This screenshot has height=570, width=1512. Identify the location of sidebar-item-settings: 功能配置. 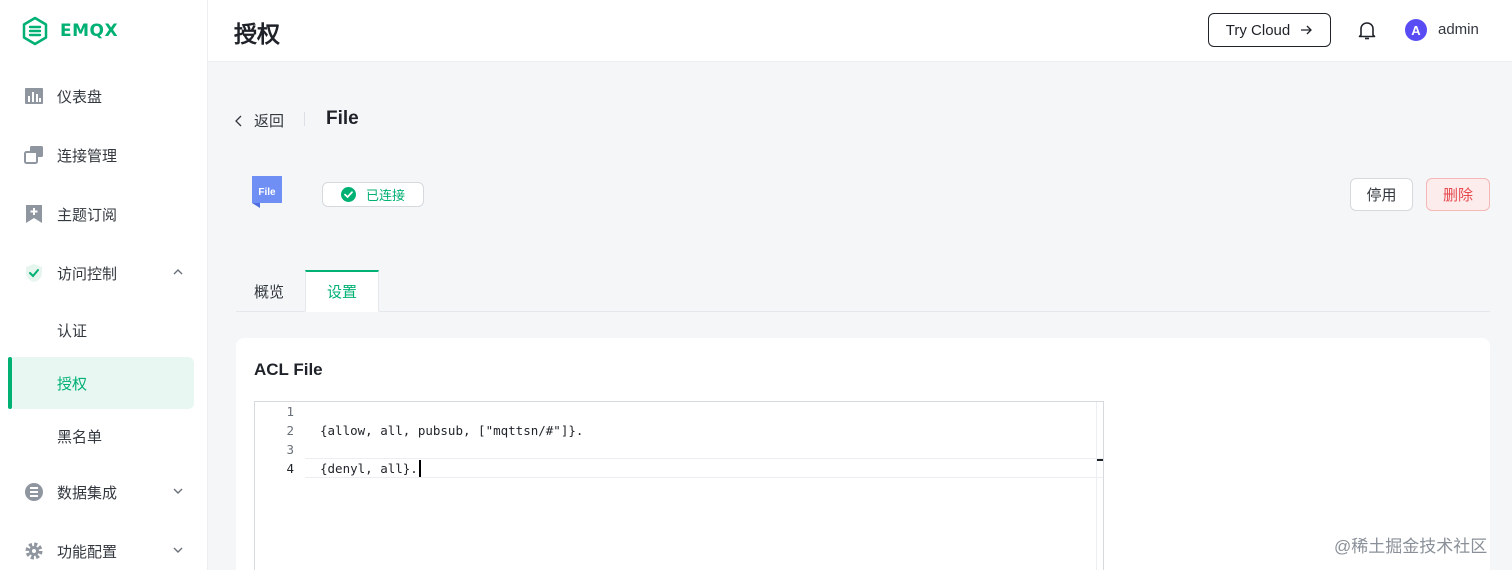
(101, 547).